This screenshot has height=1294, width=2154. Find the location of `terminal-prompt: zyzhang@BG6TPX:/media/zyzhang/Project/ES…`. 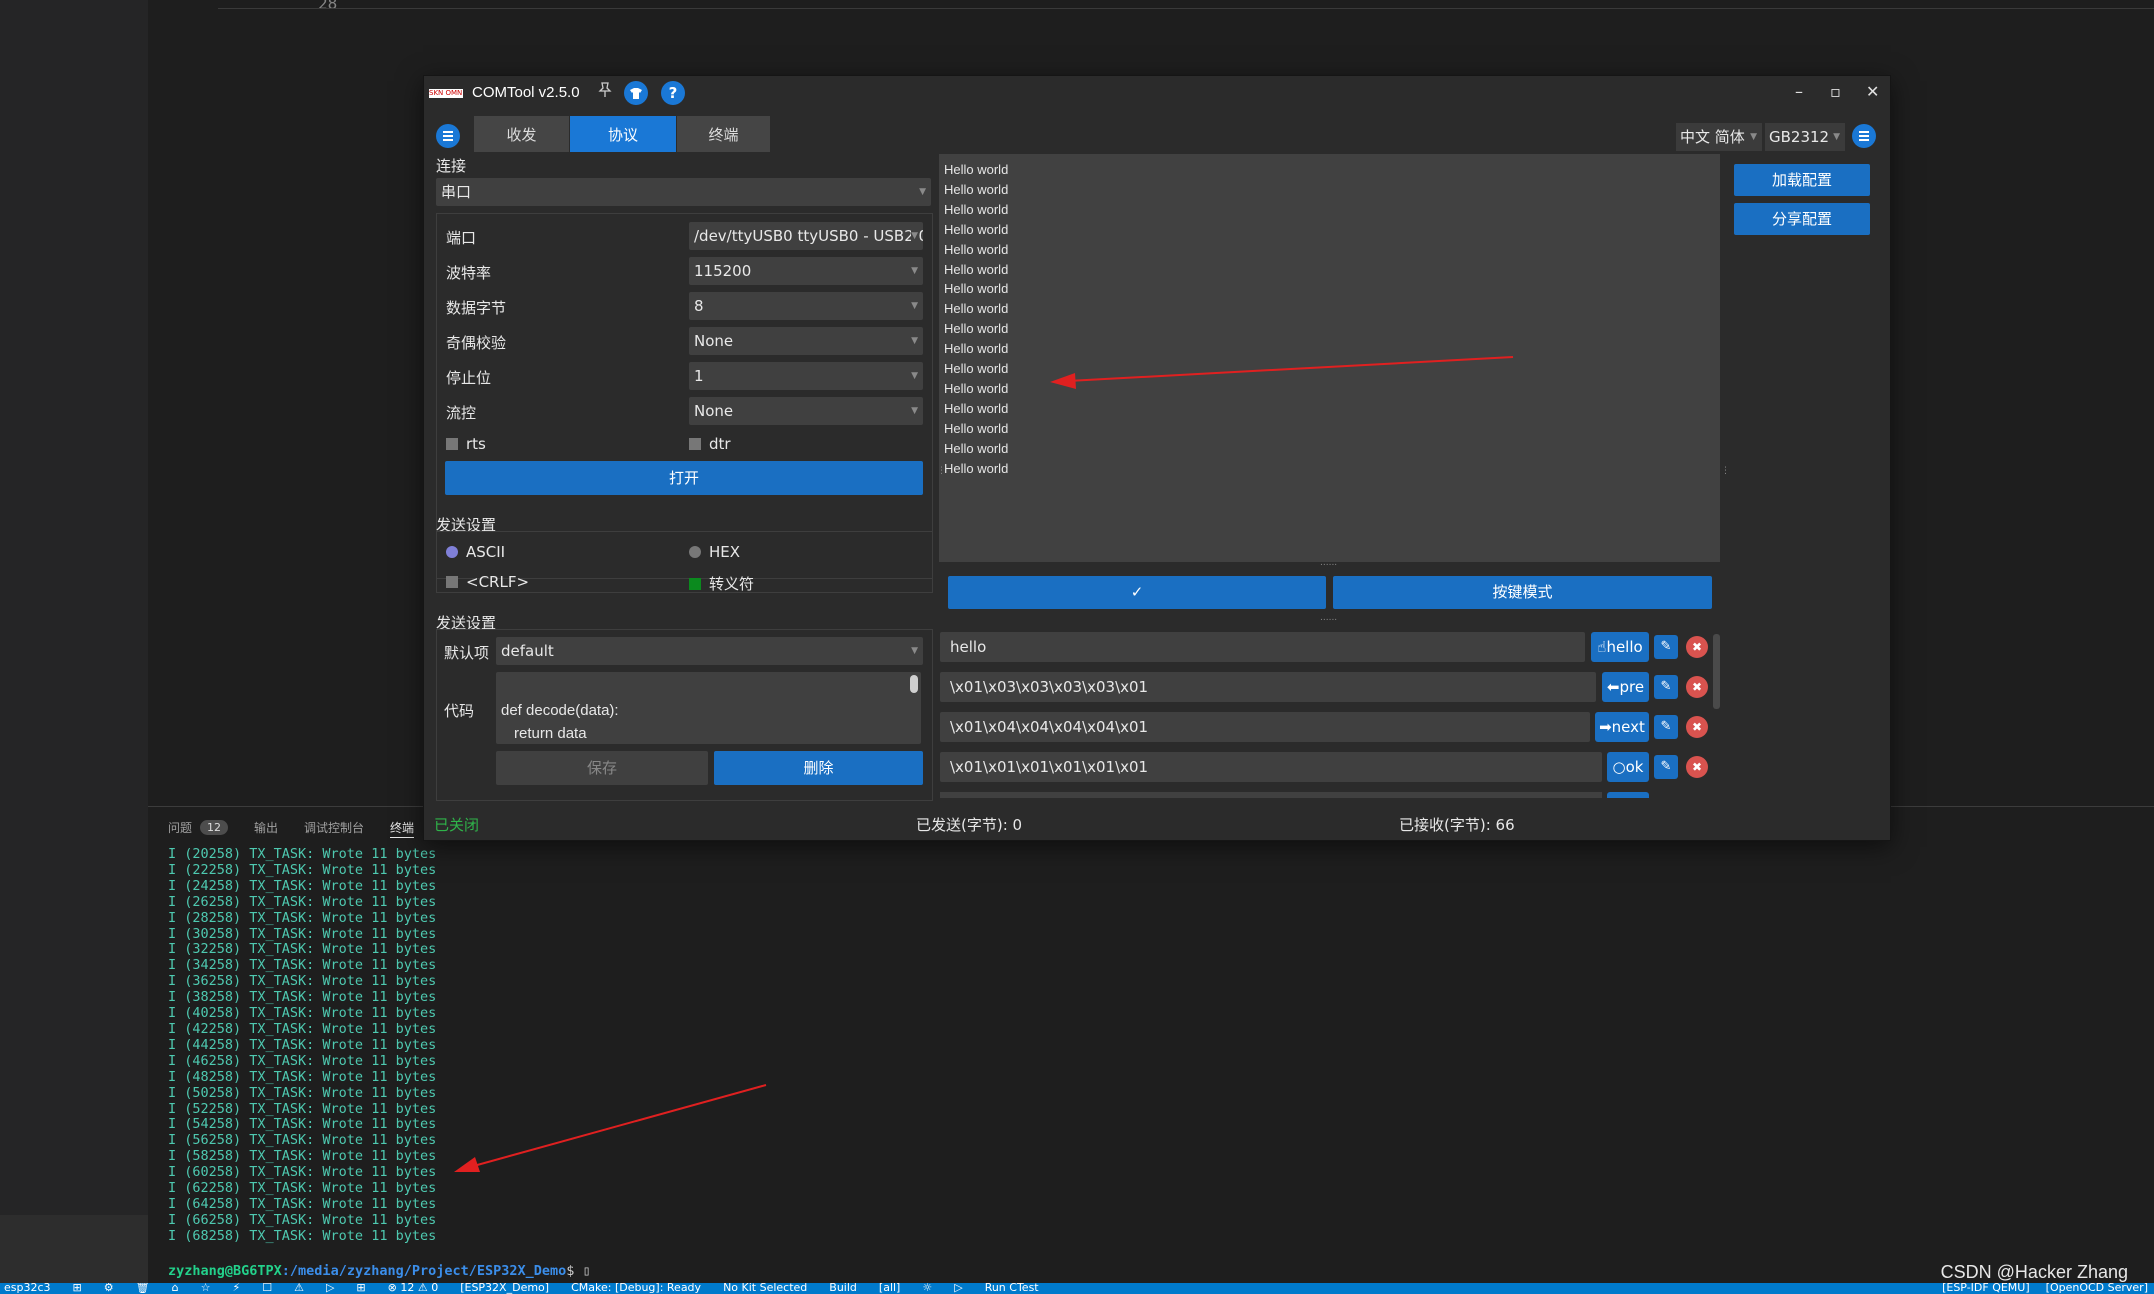

terminal-prompt: zyzhang@BG6TPX:/media/zyzhang/Project/ES… is located at coordinates (379, 1271).